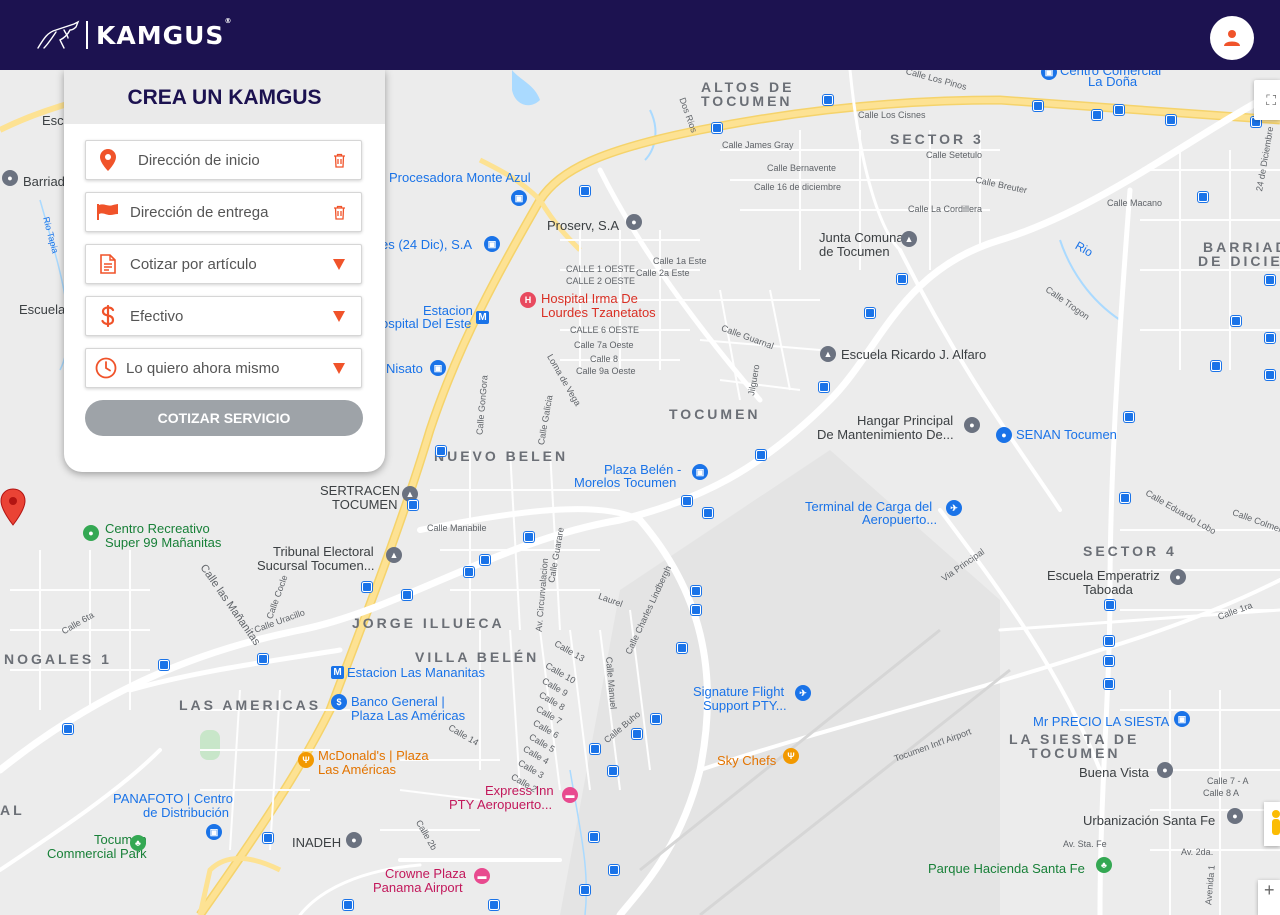  What do you see at coordinates (1006, 869) in the screenshot?
I see `poi-label: Parque Hacienda Santa Fe` at bounding box center [1006, 869].